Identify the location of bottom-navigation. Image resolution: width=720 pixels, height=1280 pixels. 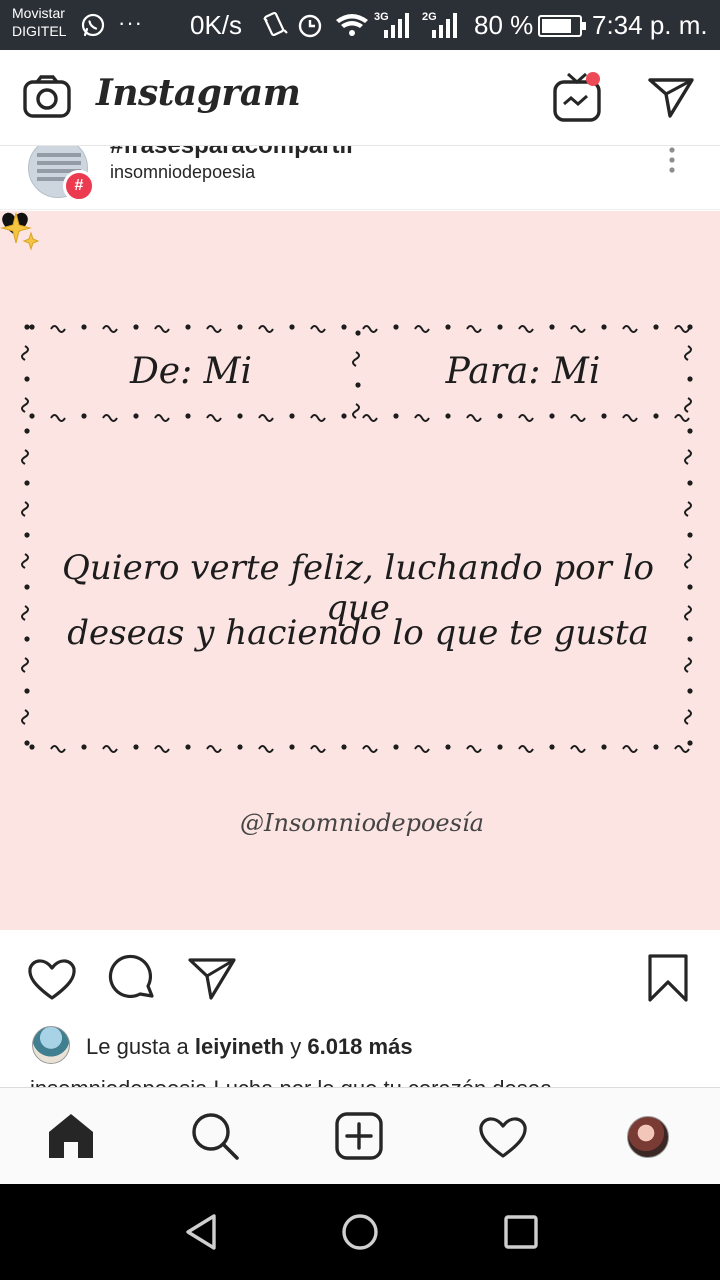
(360, 1135).